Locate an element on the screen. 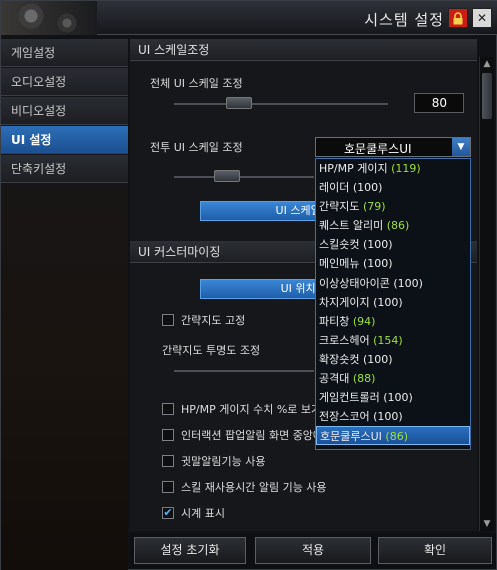  sidebar-item: 게임설정 is located at coordinates (64, 53).